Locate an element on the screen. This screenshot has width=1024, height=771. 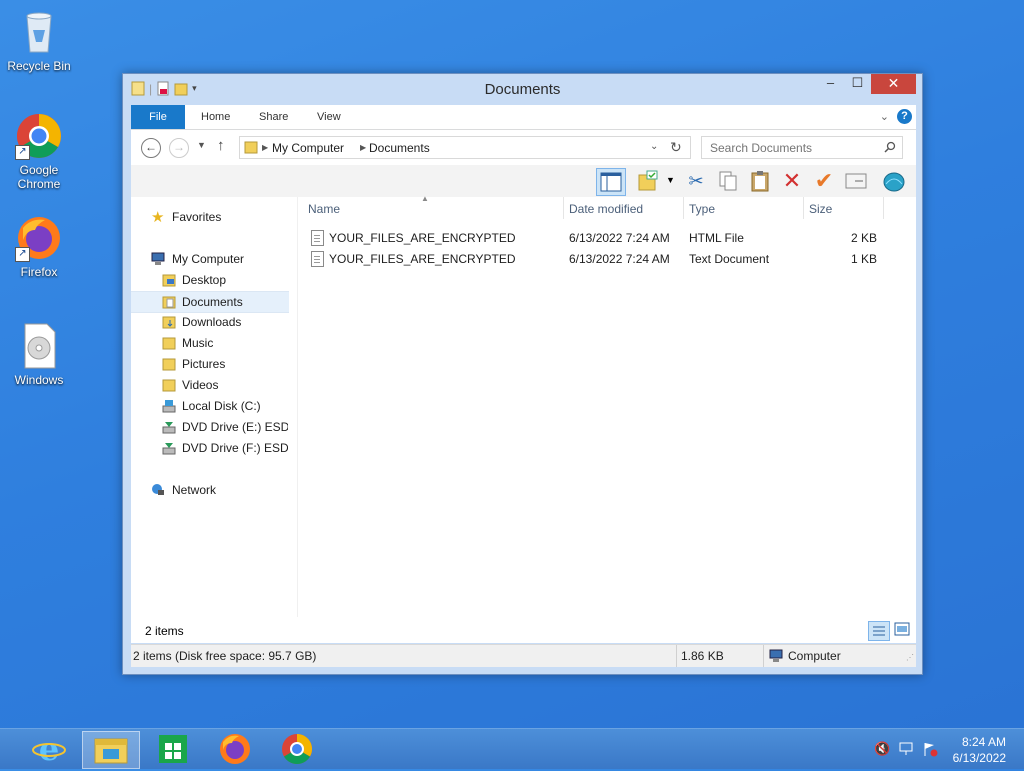
computer-icon is located at coordinates (158, 258).